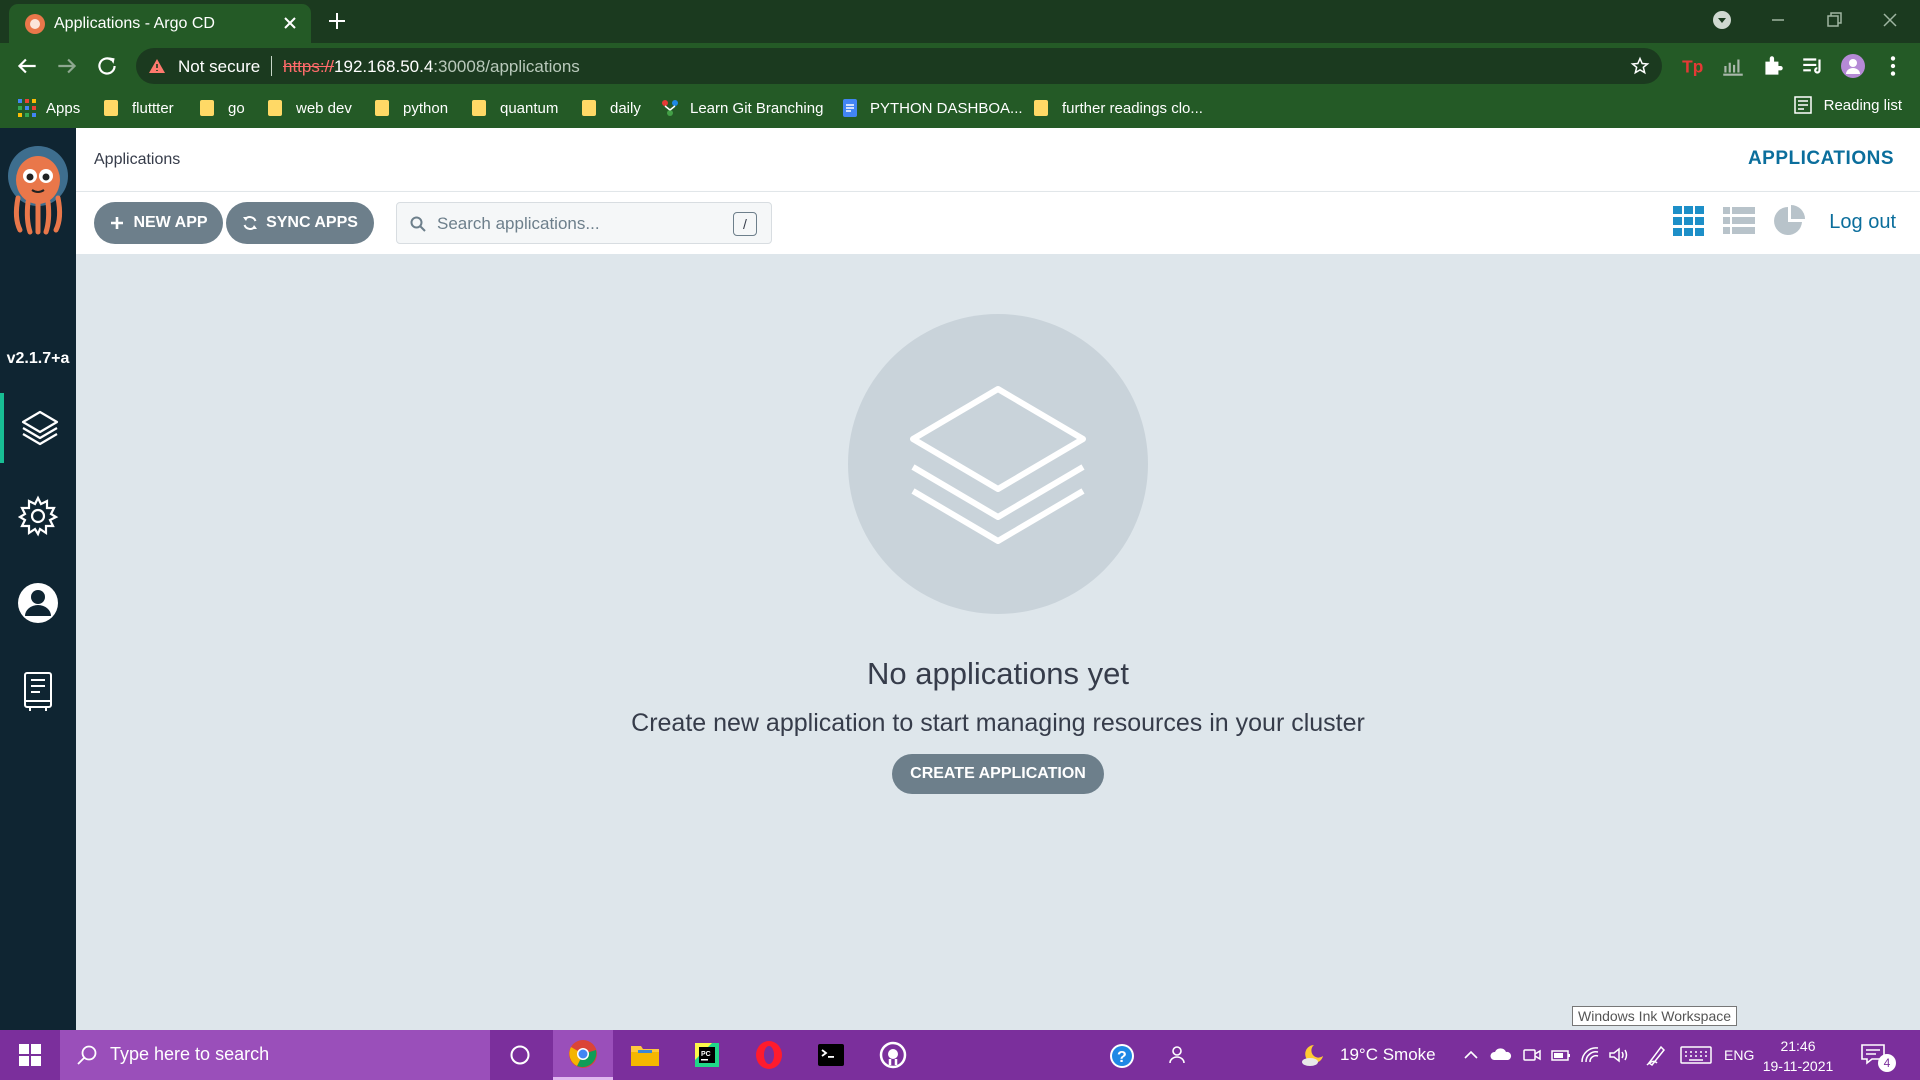 The width and height of the screenshot is (1920, 1080). What do you see at coordinates (1501, 1055) in the screenshot?
I see `onedrive-icon` at bounding box center [1501, 1055].